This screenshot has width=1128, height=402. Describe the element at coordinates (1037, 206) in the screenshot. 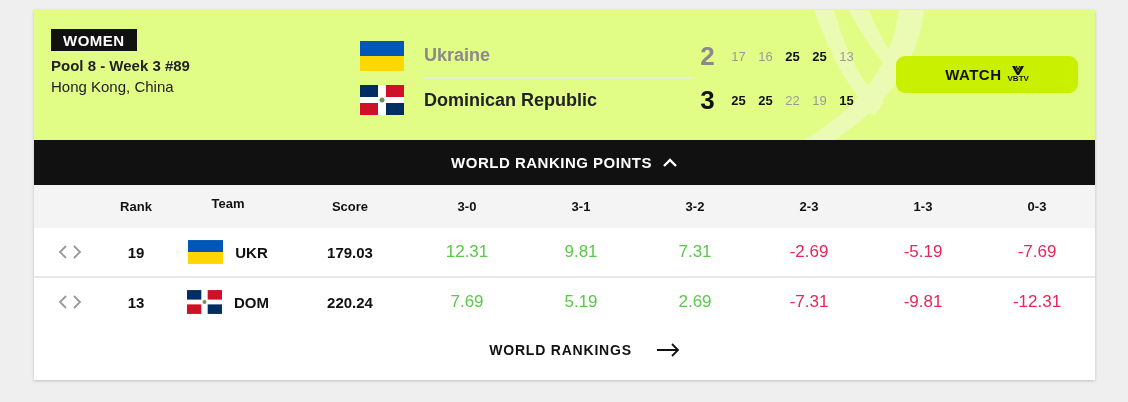

I see `column-header: 0-3` at that location.